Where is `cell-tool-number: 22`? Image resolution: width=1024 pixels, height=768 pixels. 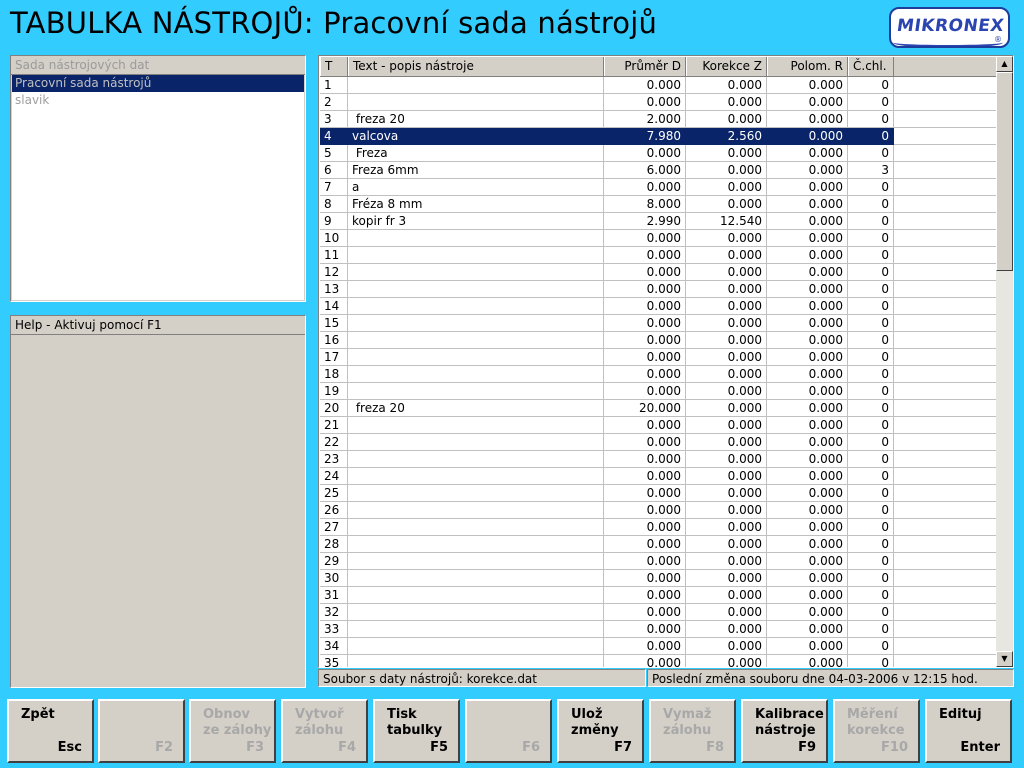 cell-tool-number: 22 is located at coordinates (334, 442).